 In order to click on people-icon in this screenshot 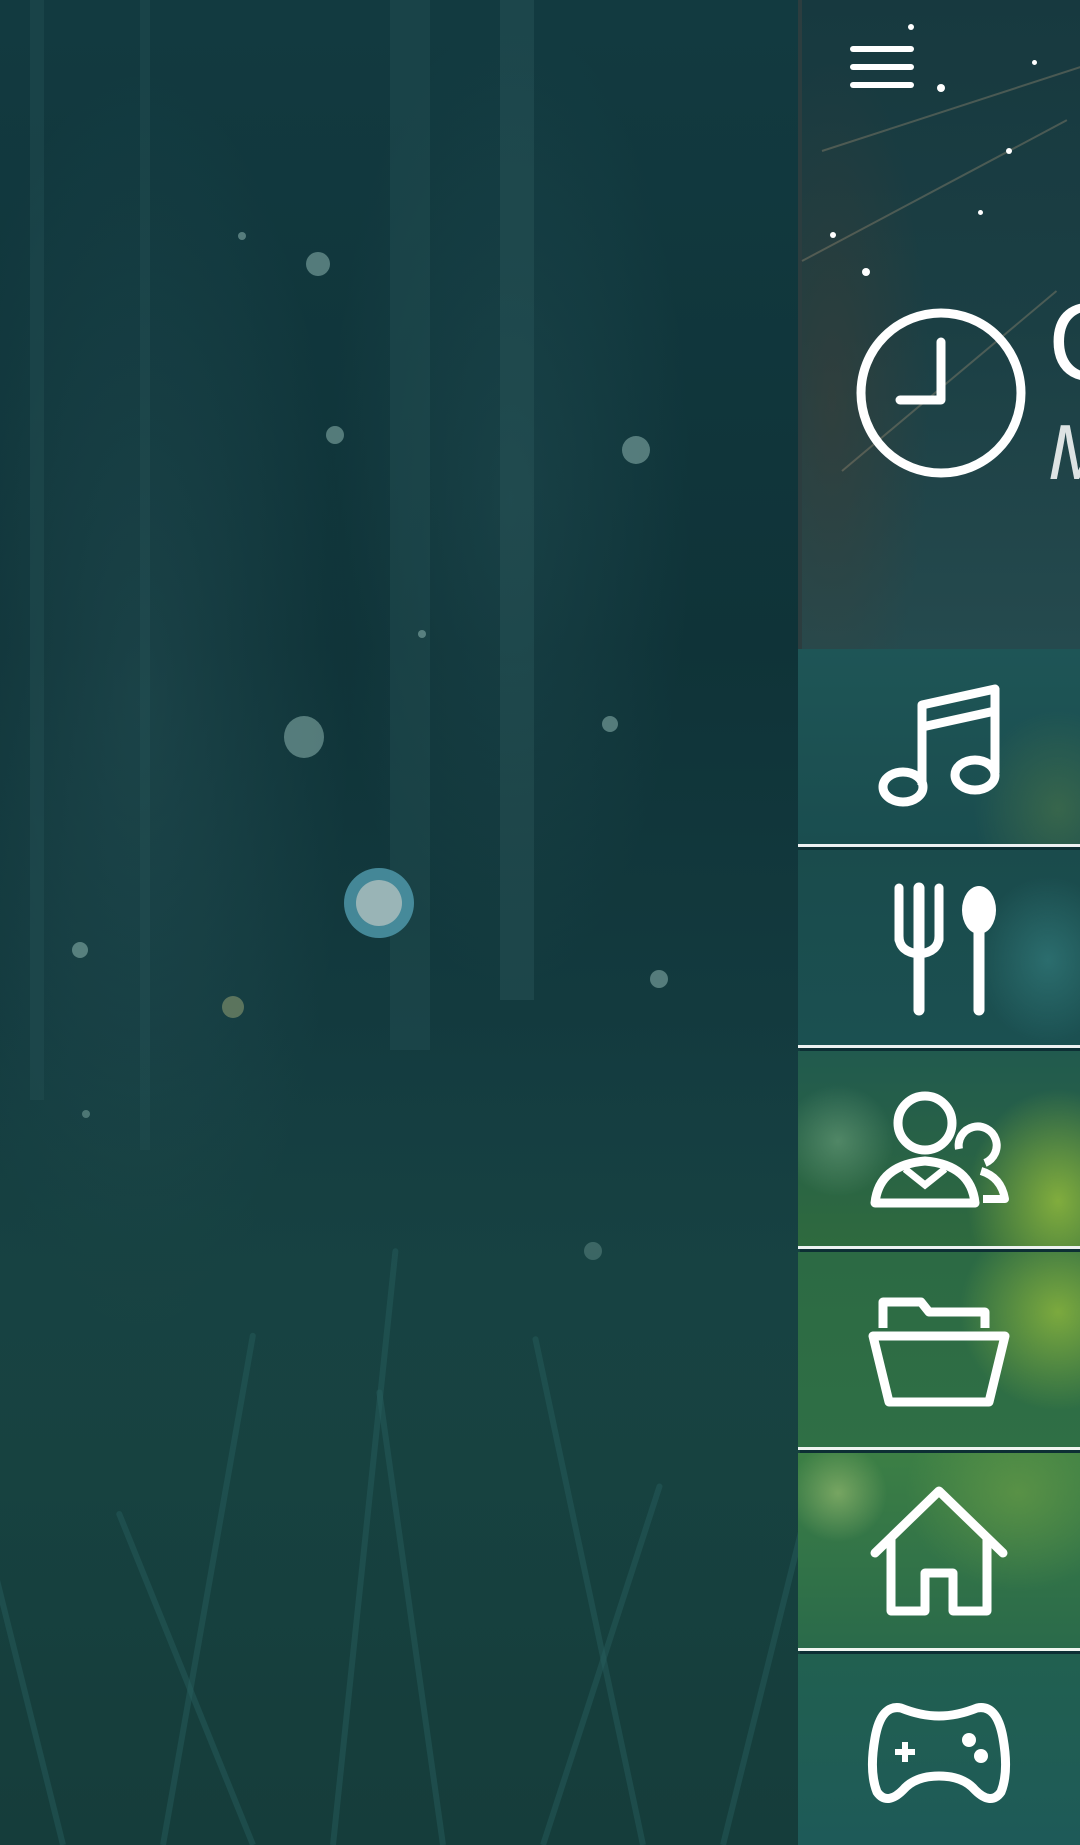, I will do `click(939, 1149)`.